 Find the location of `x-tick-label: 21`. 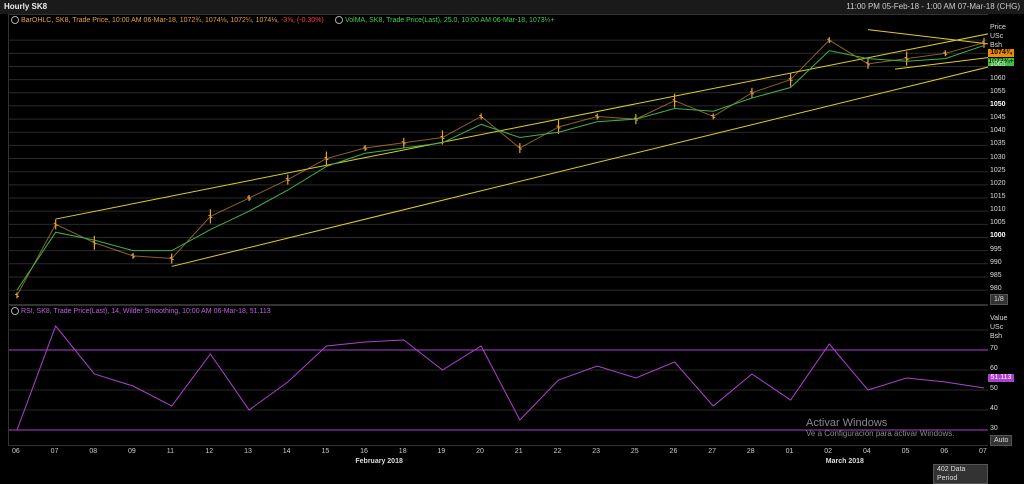

x-tick-label: 21 is located at coordinates (518, 451).